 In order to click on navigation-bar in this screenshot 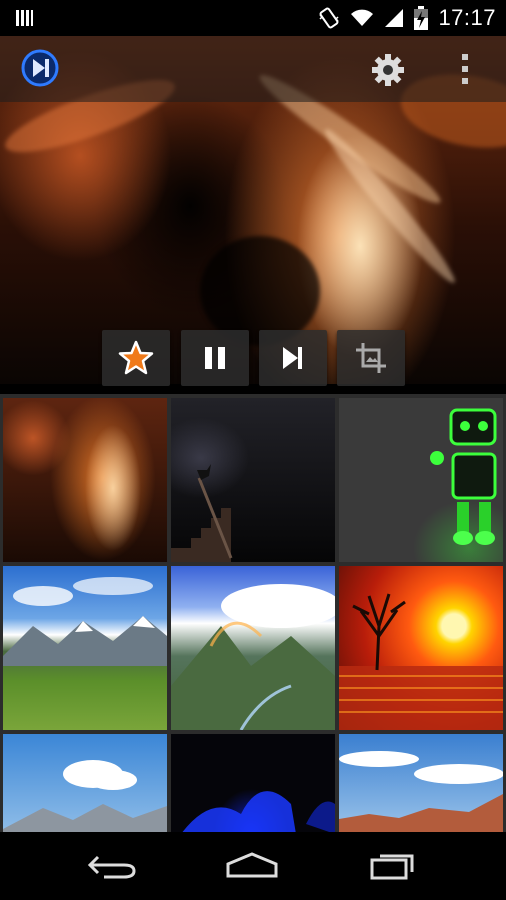, I will do `click(253, 866)`.